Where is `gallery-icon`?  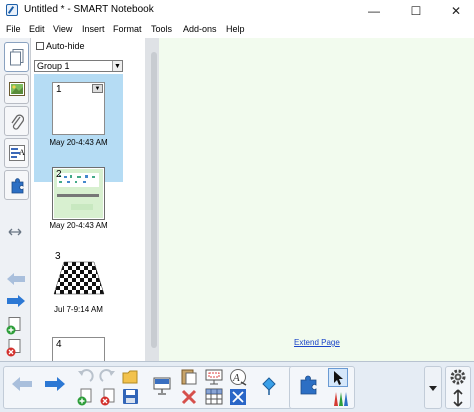
gallery-icon is located at coordinates (17, 89).